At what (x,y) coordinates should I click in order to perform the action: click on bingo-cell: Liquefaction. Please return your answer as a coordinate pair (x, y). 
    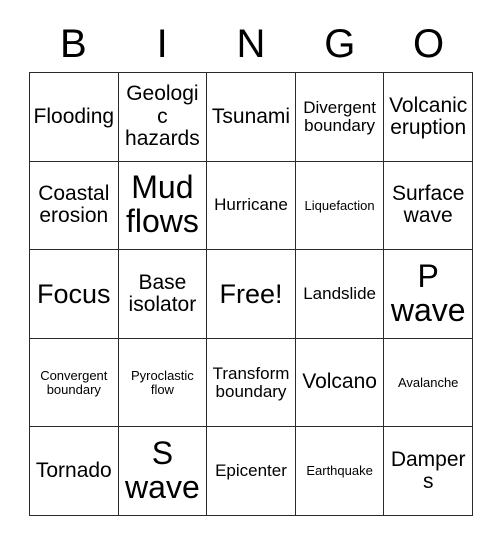
    Looking at the image, I should click on (340, 206).